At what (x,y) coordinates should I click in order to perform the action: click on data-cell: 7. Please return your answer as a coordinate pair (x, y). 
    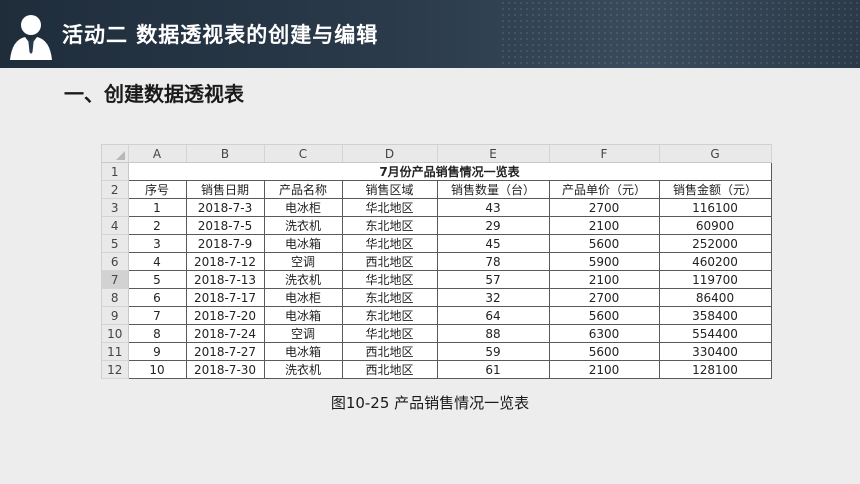
    Looking at the image, I should click on (157, 315).